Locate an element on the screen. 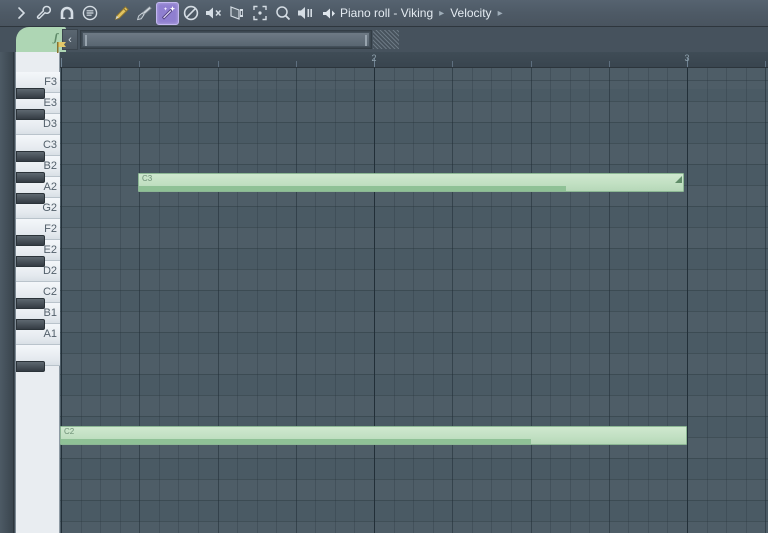 The width and height of the screenshot is (768, 533). piano-key-label: F2 is located at coordinates (50, 229).